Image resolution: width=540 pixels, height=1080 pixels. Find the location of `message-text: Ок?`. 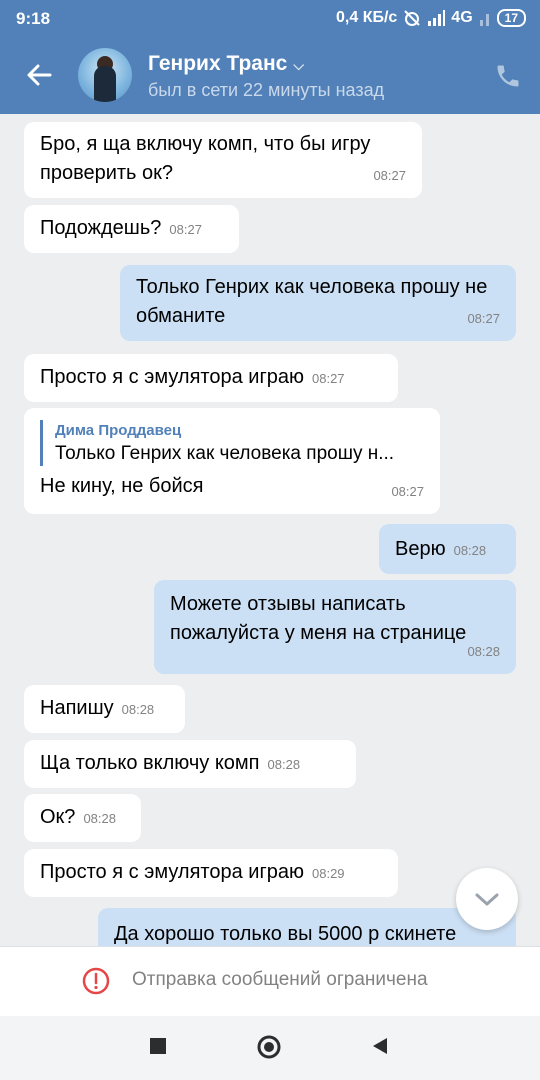

message-text: Ок? is located at coordinates (58, 817).